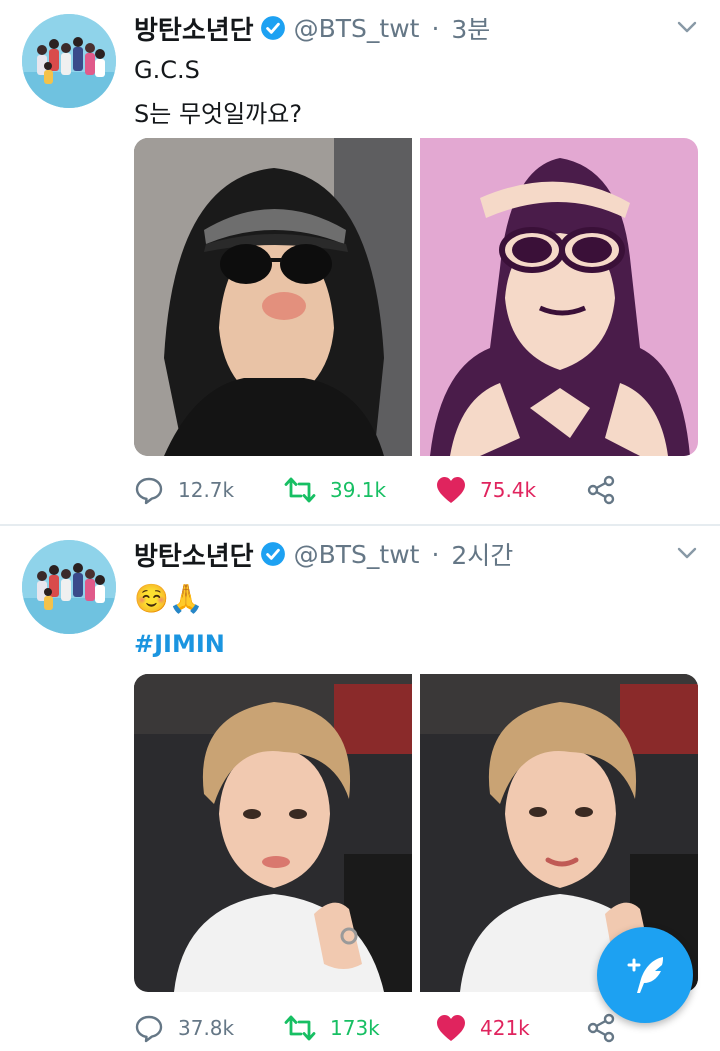 The image size is (720, 1051). What do you see at coordinates (167, 70) in the screenshot?
I see `tweet-text-line-1: G.C.S` at bounding box center [167, 70].